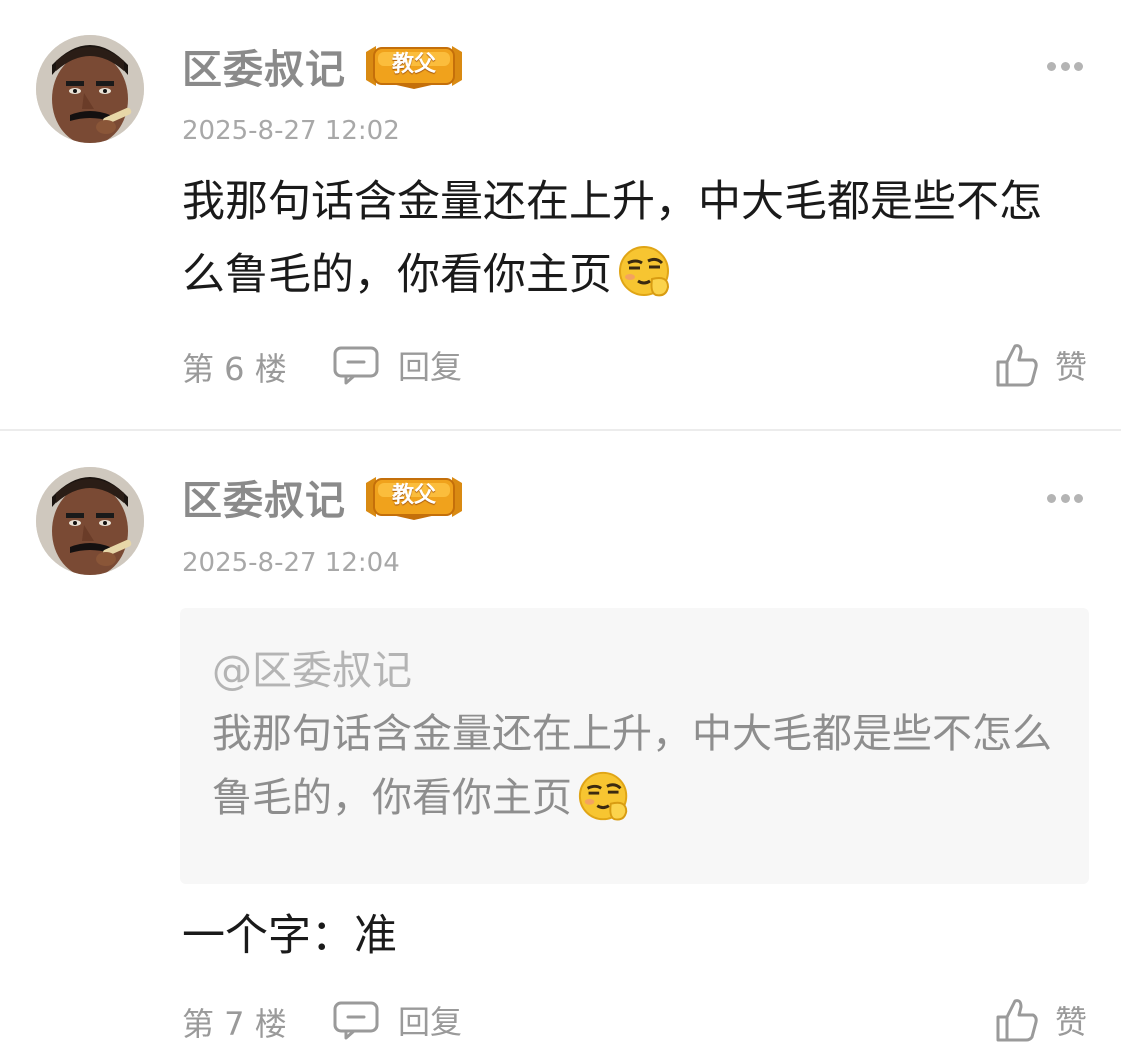 The image size is (1121, 1051). What do you see at coordinates (234, 1024) in the screenshot?
I see `floor-number: 第 7 楼` at bounding box center [234, 1024].